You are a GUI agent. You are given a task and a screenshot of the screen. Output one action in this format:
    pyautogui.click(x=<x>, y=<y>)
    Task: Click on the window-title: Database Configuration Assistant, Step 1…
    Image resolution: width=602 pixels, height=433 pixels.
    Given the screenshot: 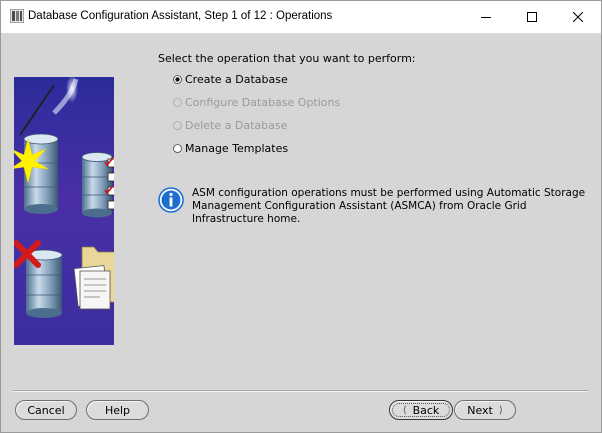 What is the action you would take?
    pyautogui.click(x=180, y=16)
    